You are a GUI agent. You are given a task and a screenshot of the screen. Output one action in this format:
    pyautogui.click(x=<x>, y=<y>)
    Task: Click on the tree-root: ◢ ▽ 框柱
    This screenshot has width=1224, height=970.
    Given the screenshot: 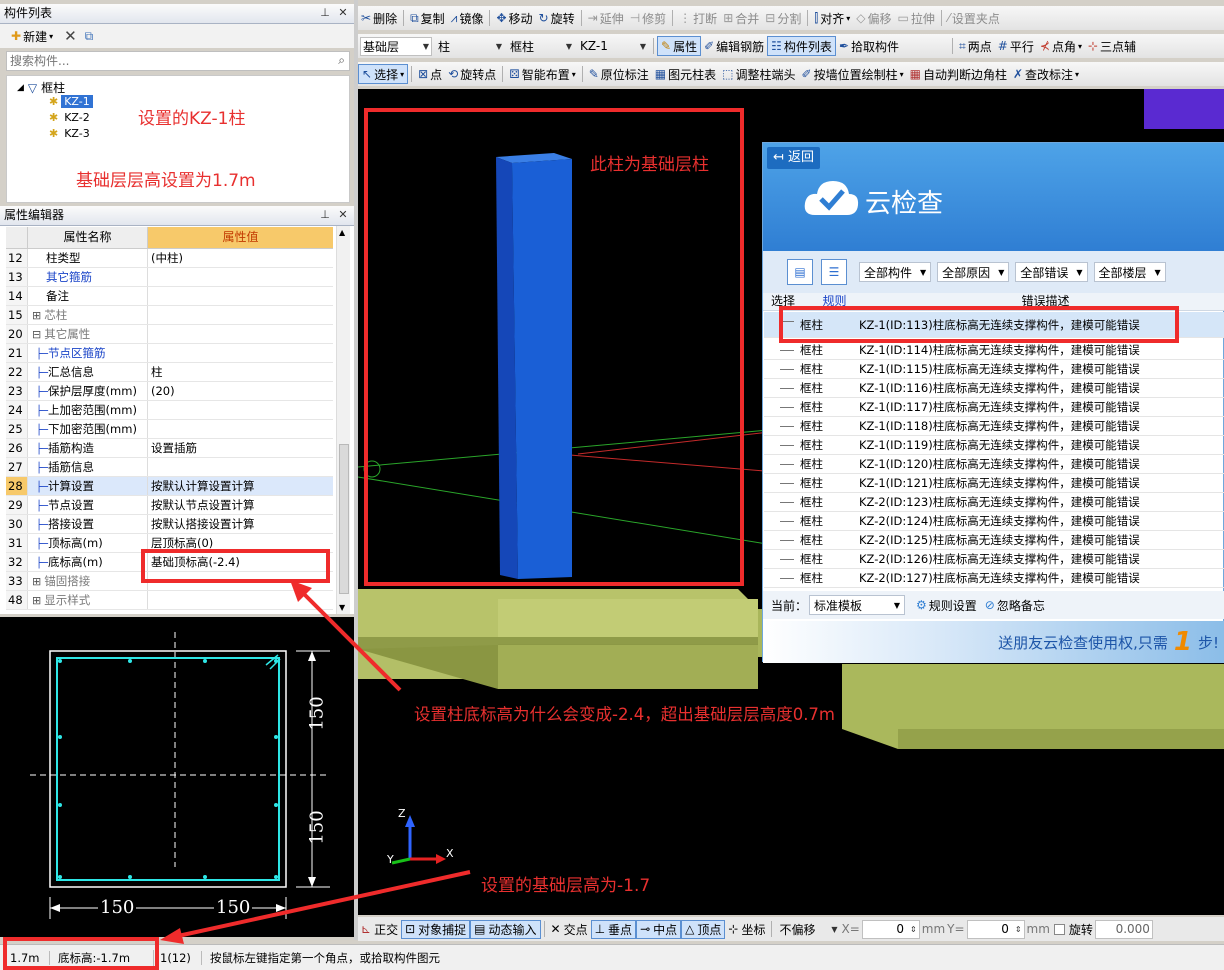 What is the action you would take?
    pyautogui.click(x=41, y=87)
    